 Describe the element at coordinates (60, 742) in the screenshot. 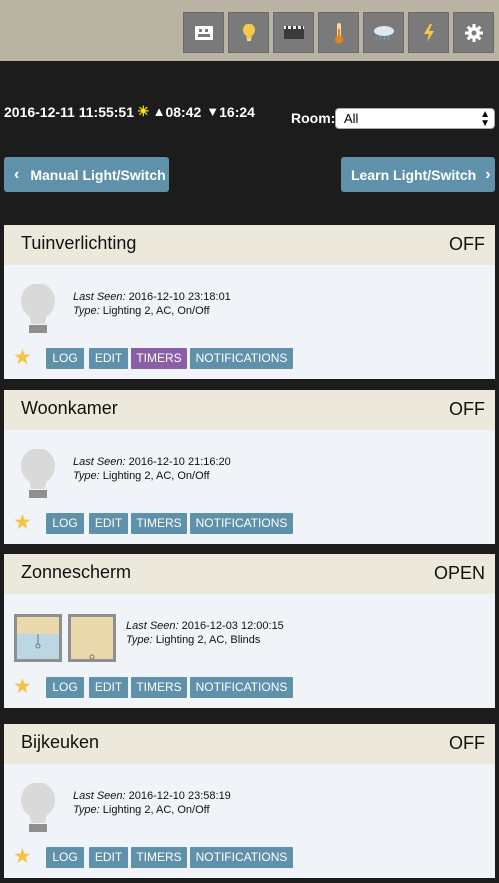

I see `device-name: Bijkeuken` at that location.